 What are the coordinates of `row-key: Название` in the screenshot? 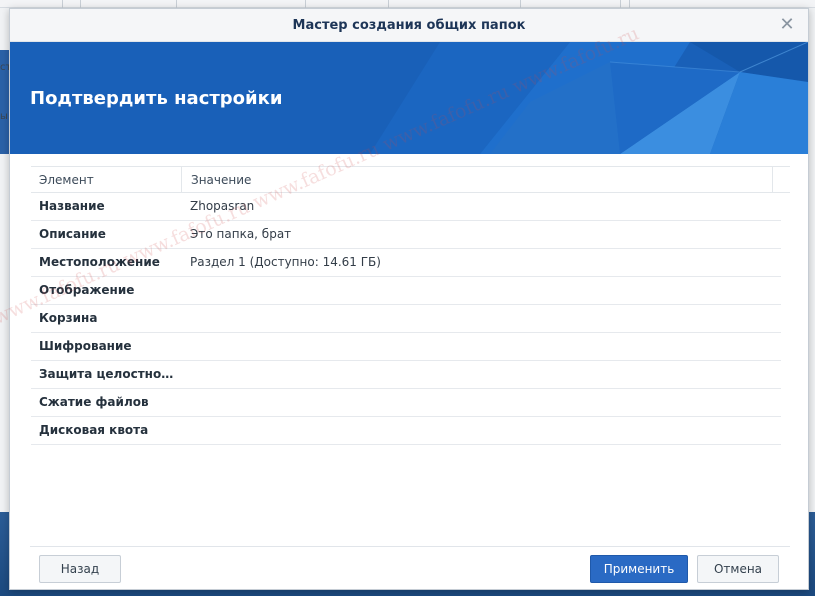 It's located at (72, 206).